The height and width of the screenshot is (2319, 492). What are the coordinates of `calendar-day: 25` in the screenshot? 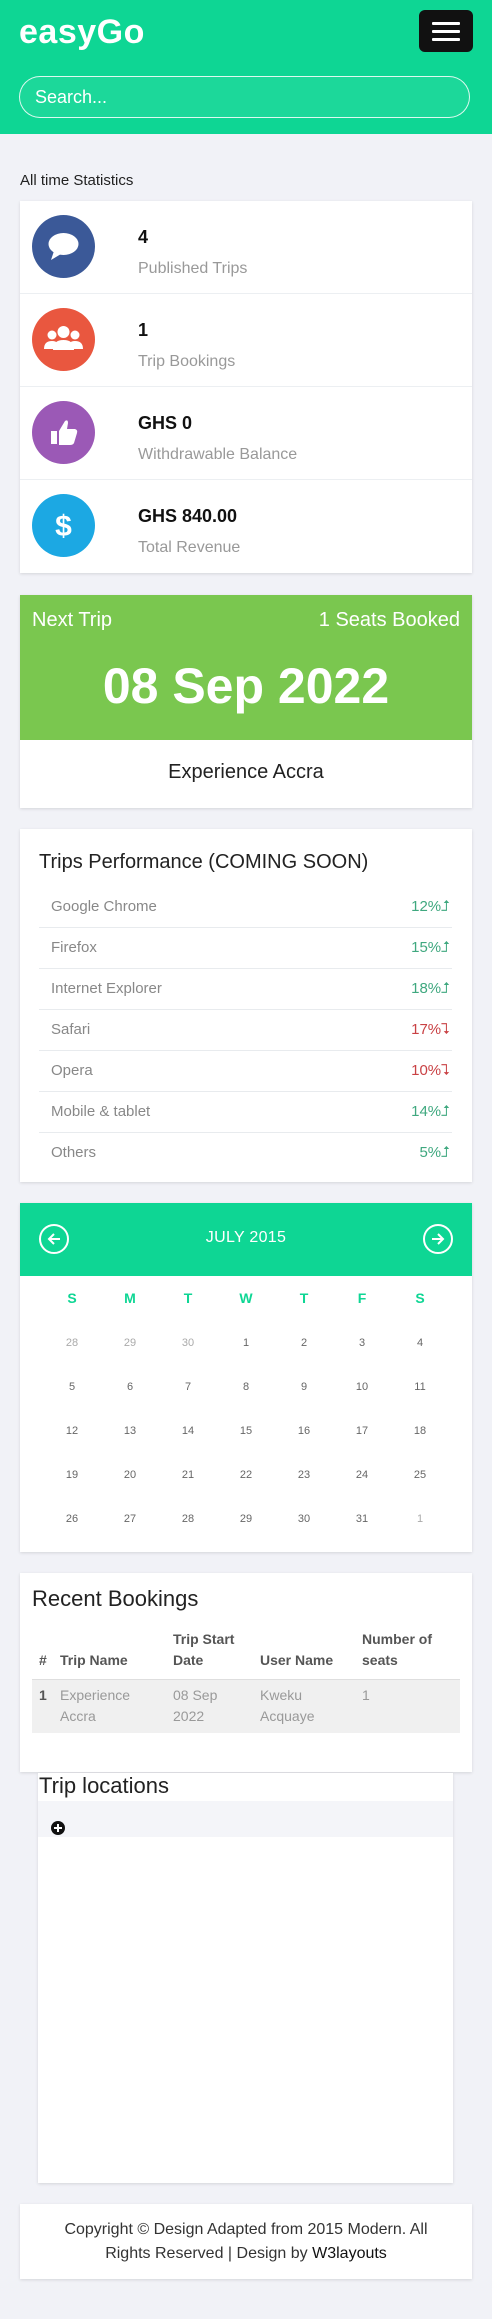 It's located at (420, 1475).